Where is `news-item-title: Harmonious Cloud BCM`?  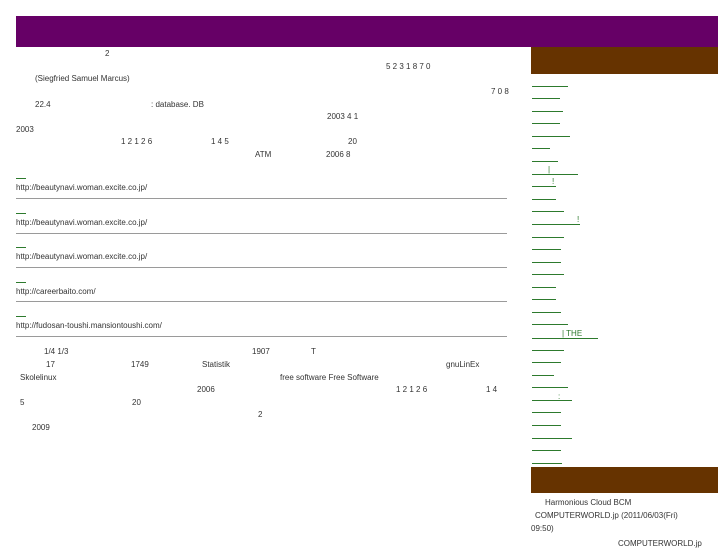
news-item-title: Harmonious Cloud BCM is located at coordinates (588, 503).